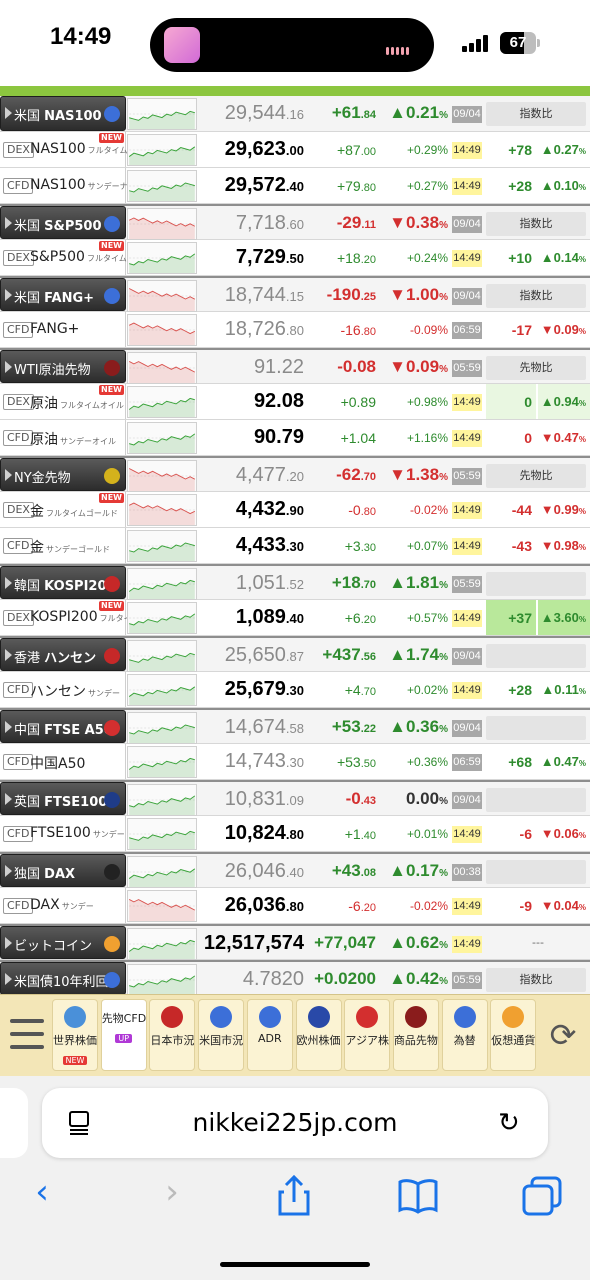 This screenshot has width=590, height=1280. Describe the element at coordinates (123, 1035) in the screenshot. I see `tab-2: 先物CFD UP` at that location.